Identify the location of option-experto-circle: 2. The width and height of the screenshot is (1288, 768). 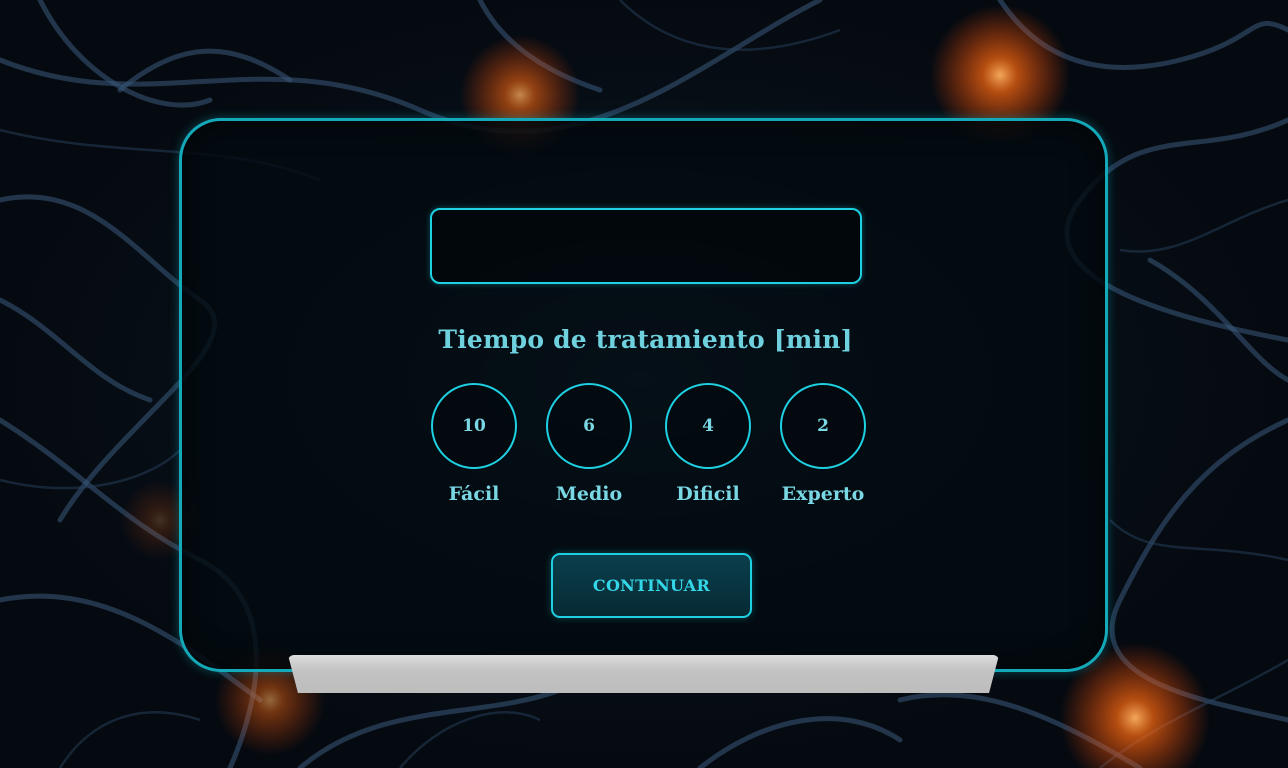
(823, 426).